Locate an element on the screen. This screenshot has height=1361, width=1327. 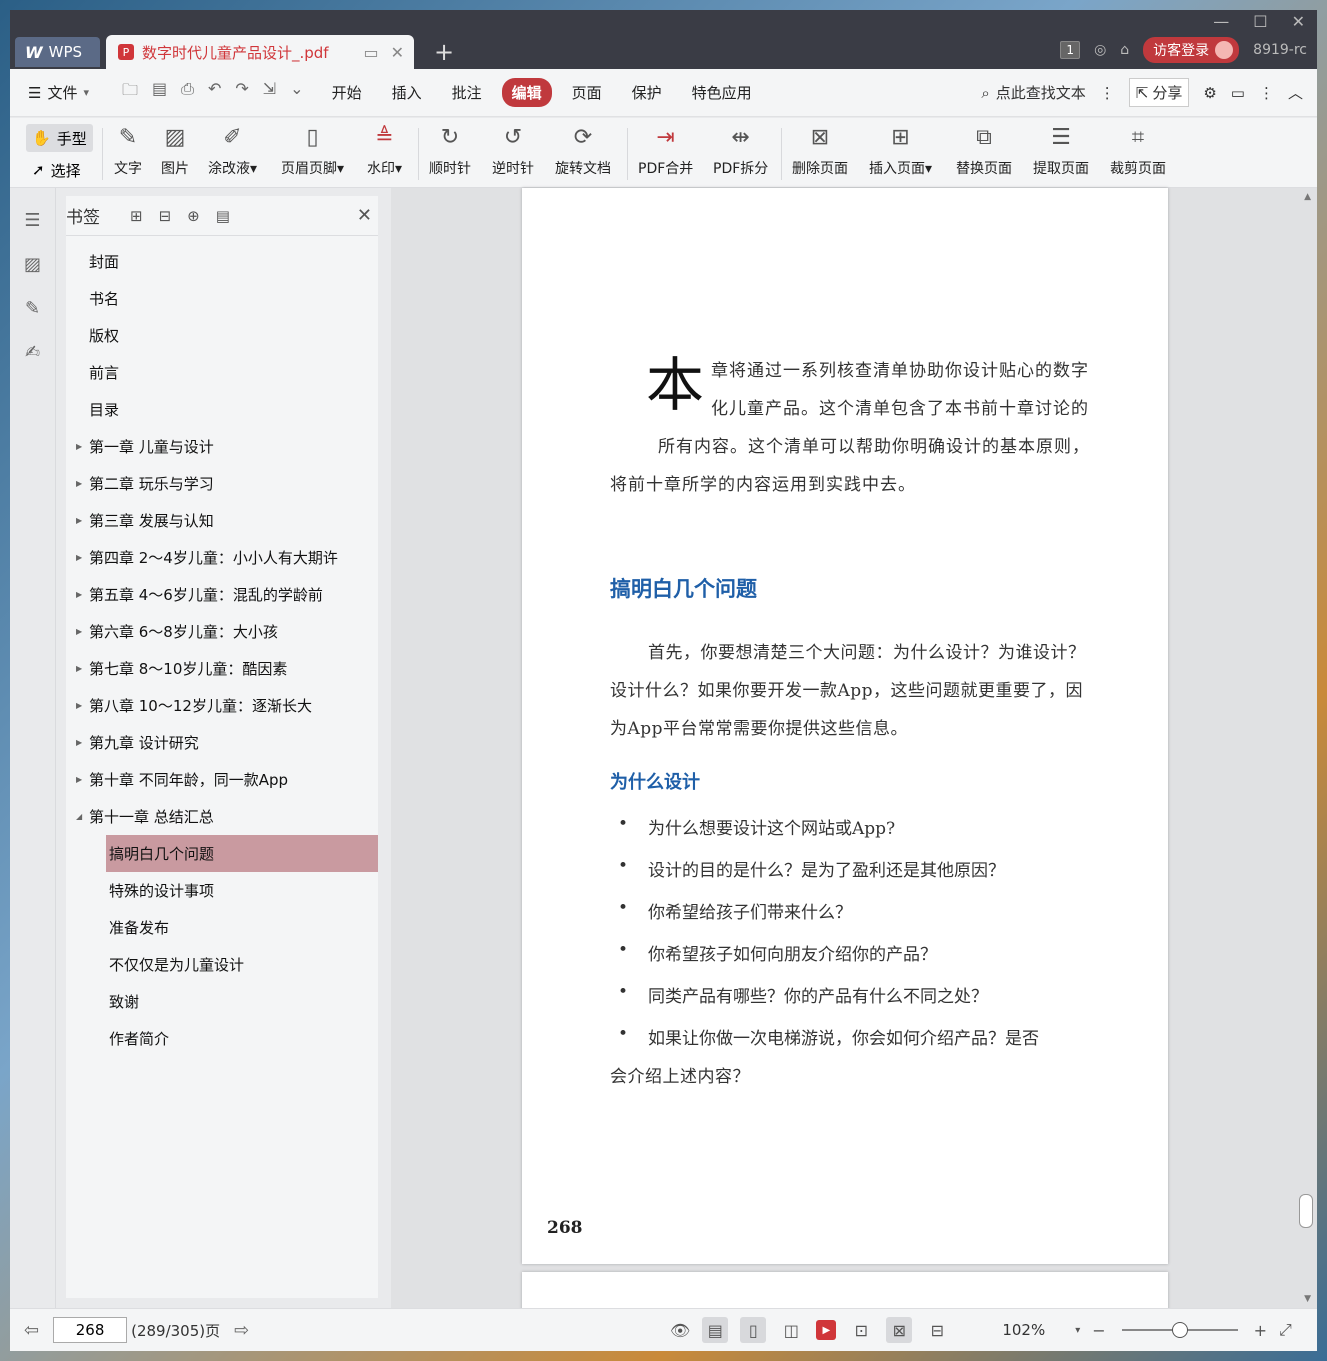
redo-icon: ↷ is located at coordinates (241, 92).